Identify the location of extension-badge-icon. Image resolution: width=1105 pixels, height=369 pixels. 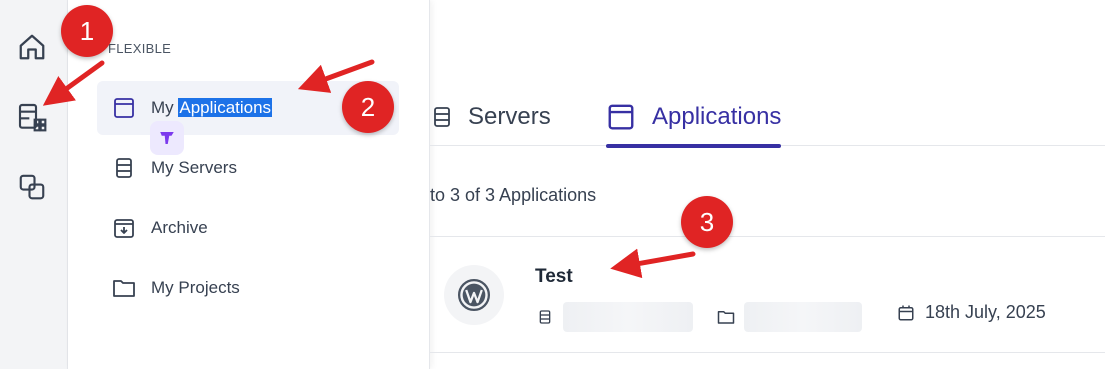
(167, 138).